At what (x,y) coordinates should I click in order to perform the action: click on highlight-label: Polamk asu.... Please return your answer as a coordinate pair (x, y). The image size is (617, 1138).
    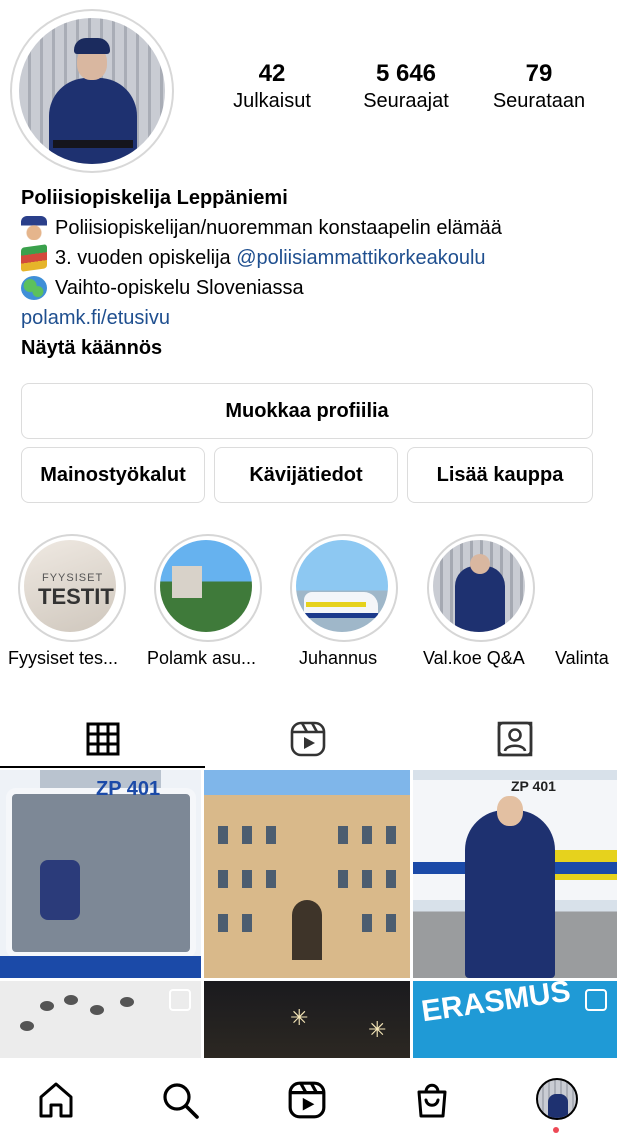
    Looking at the image, I should click on (202, 658).